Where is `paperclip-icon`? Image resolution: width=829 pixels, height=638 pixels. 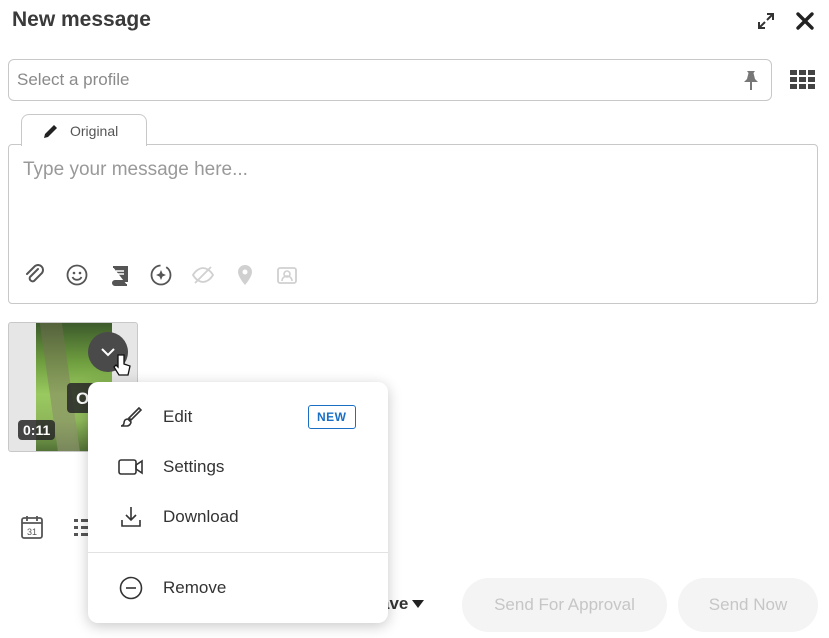 paperclip-icon is located at coordinates (35, 275).